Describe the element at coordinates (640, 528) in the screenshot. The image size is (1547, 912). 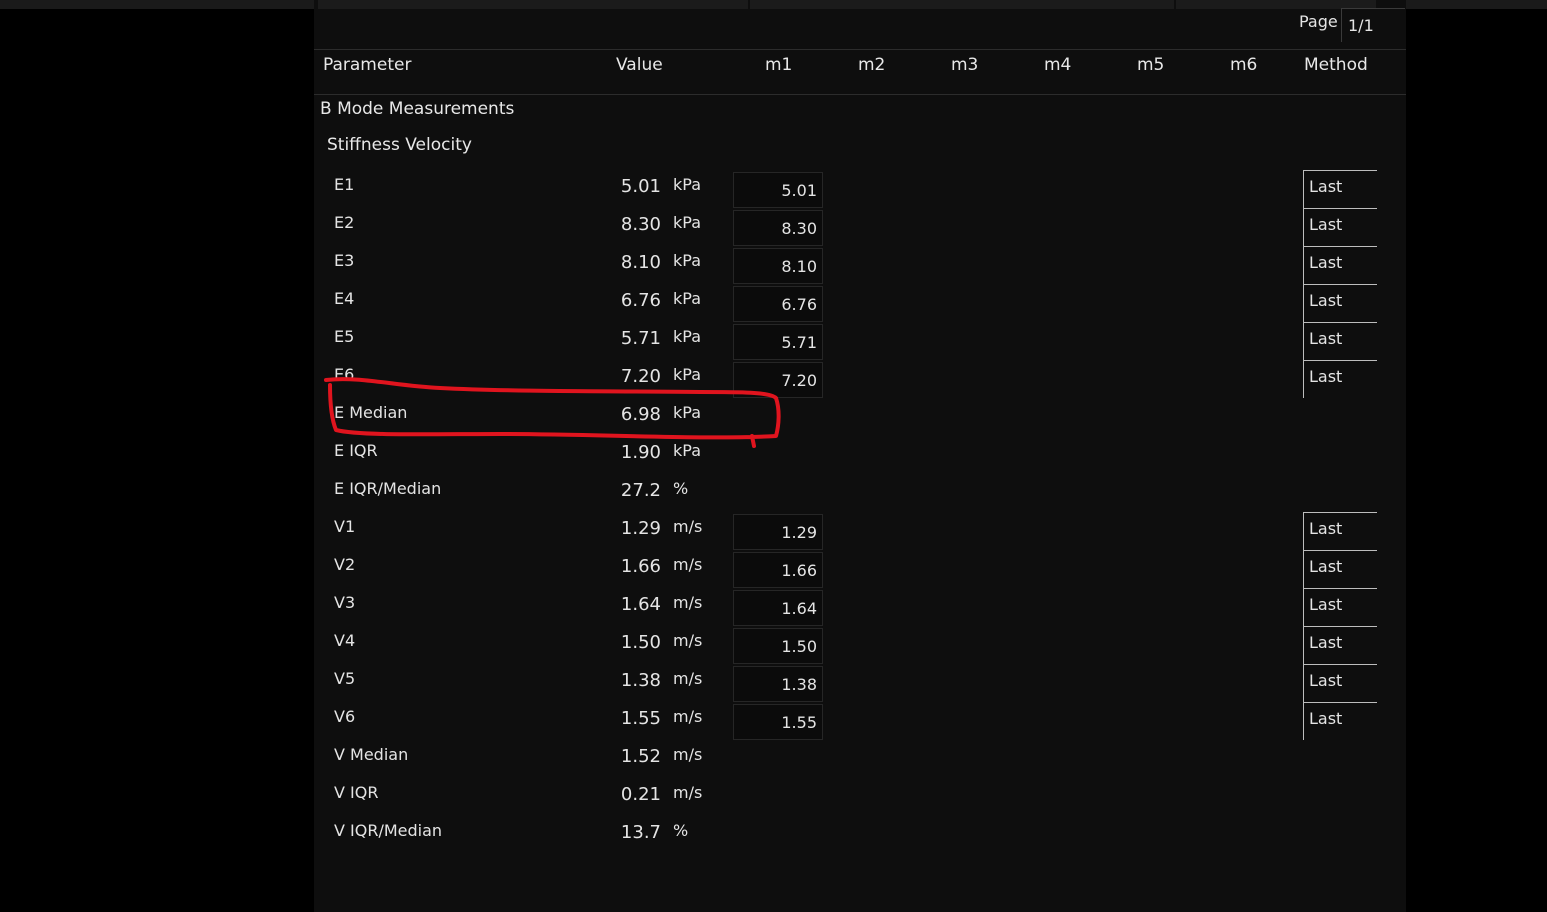
I see `parameter-value: 1.29` at that location.